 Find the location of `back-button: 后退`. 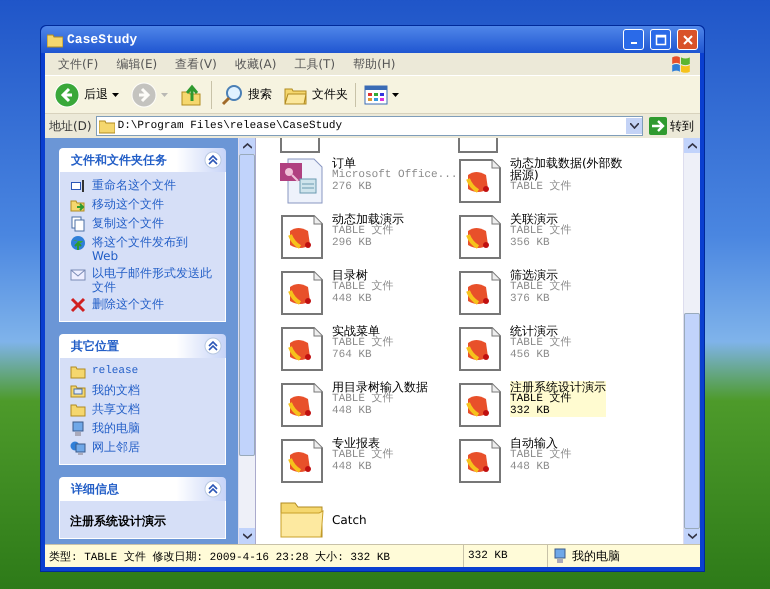

back-button: 后退 is located at coordinates (86, 95).